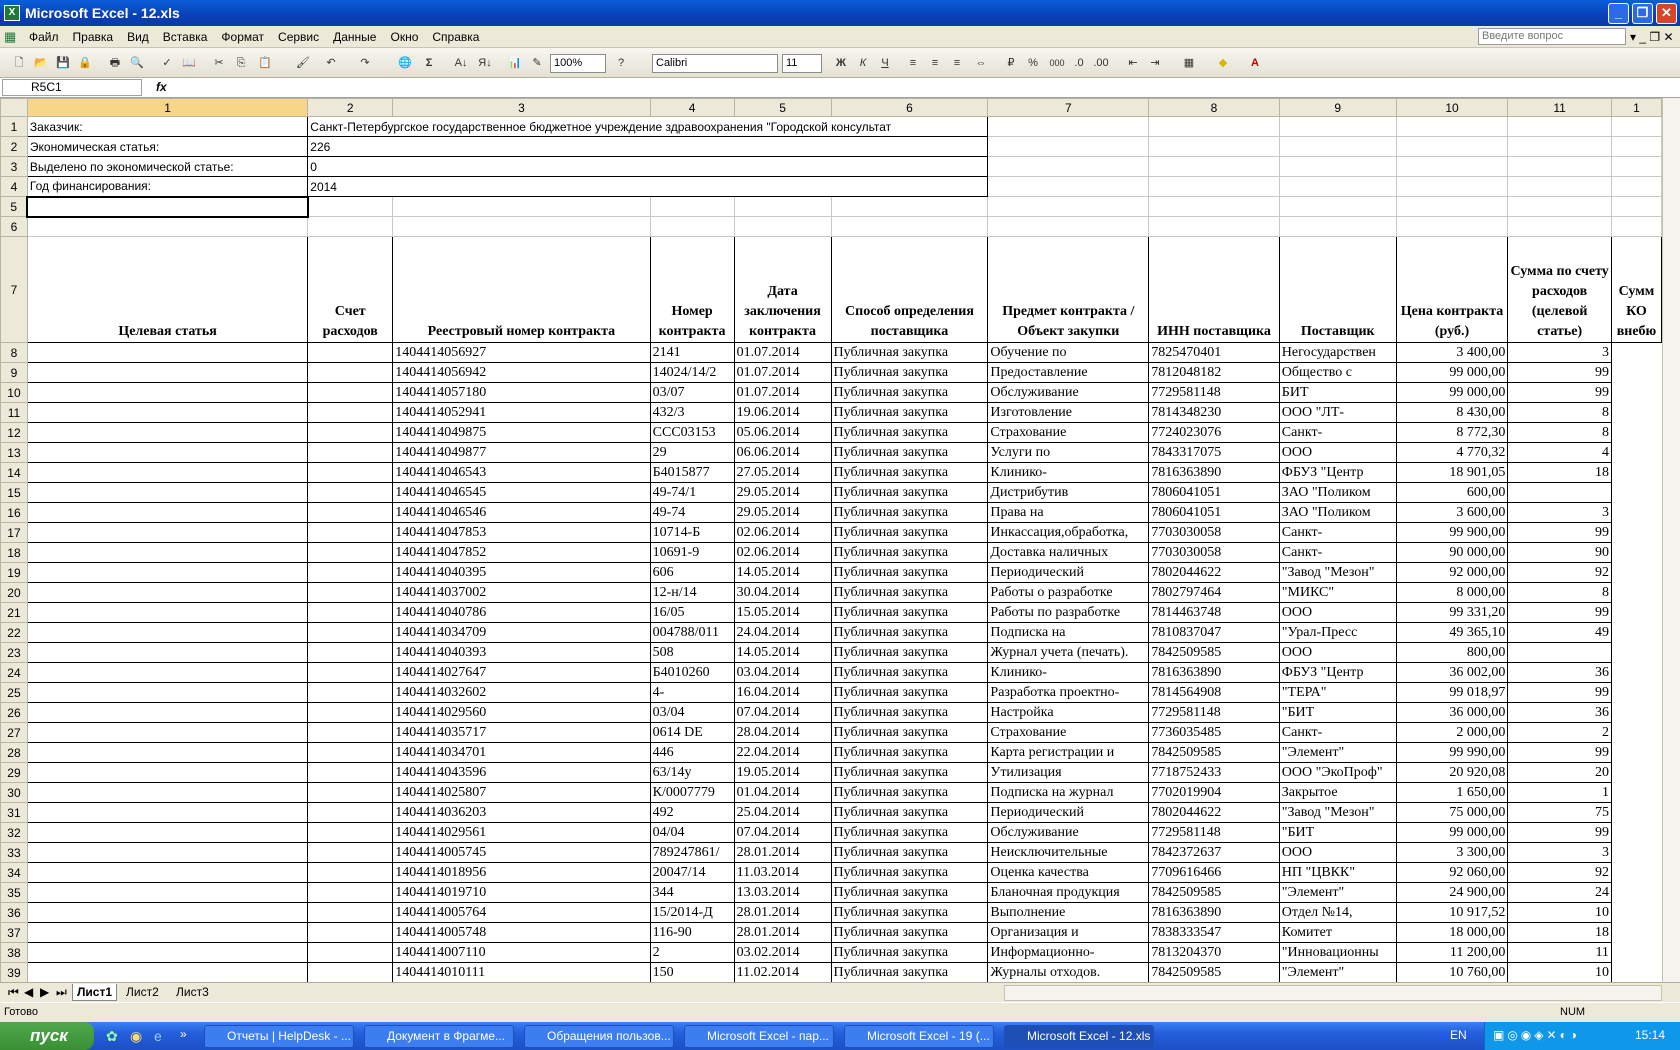 The image size is (1680, 1050). Describe the element at coordinates (1559, 592) in the screenshot. I see `table-cell: 8` at that location.